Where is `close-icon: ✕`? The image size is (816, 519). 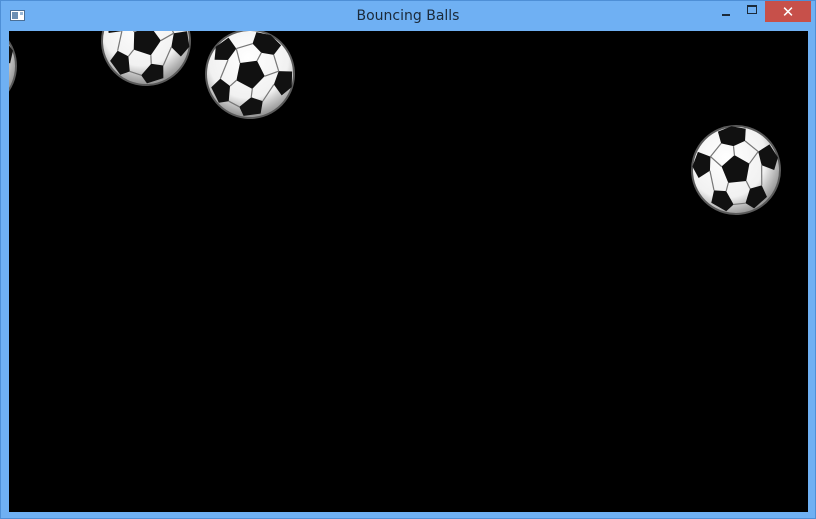 close-icon: ✕ is located at coordinates (788, 11).